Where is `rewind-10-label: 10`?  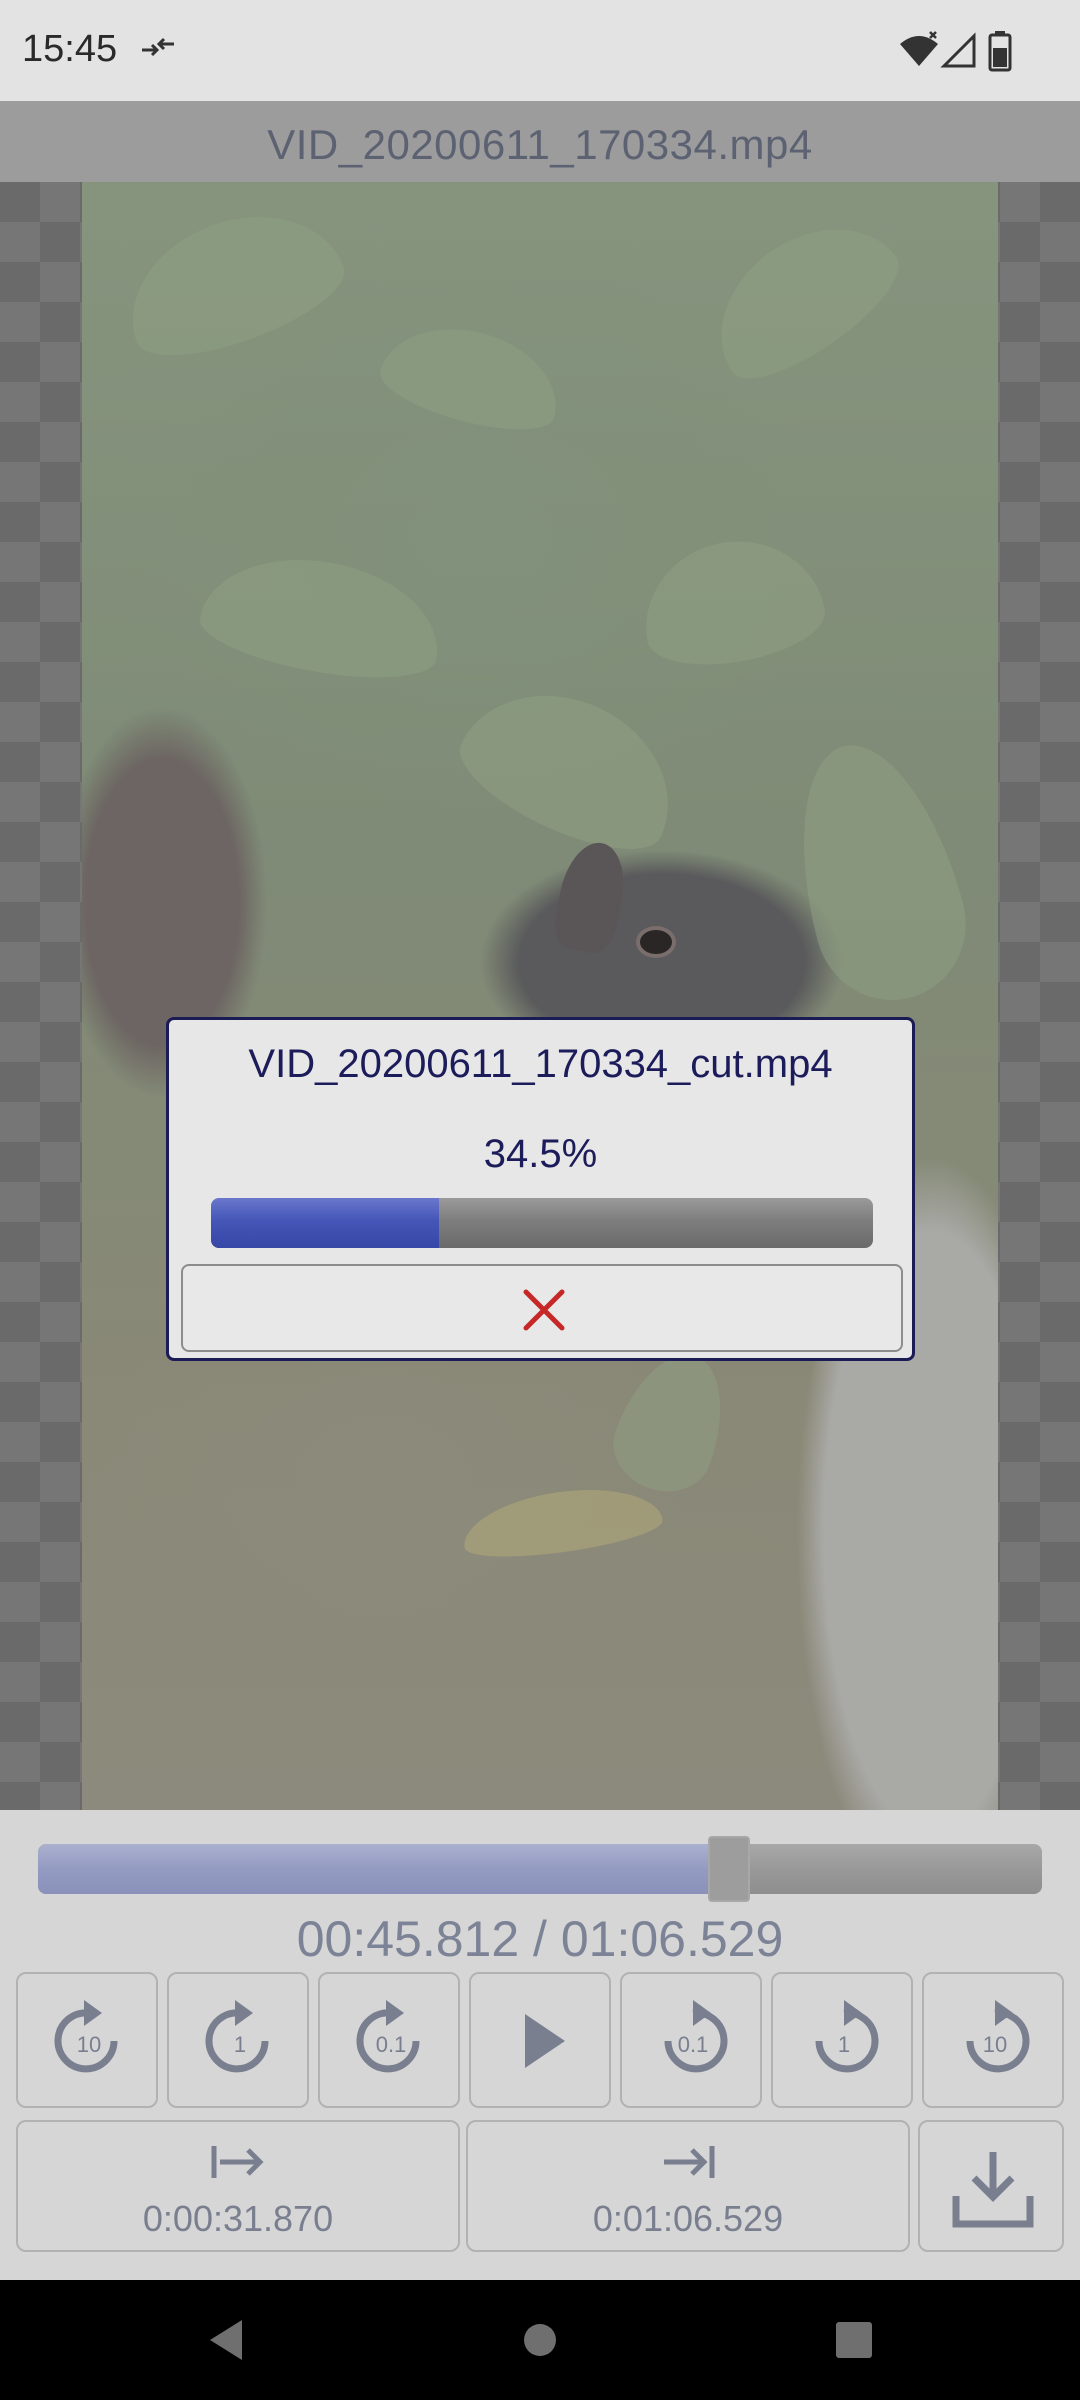 rewind-10-label: 10 is located at coordinates (89, 2044).